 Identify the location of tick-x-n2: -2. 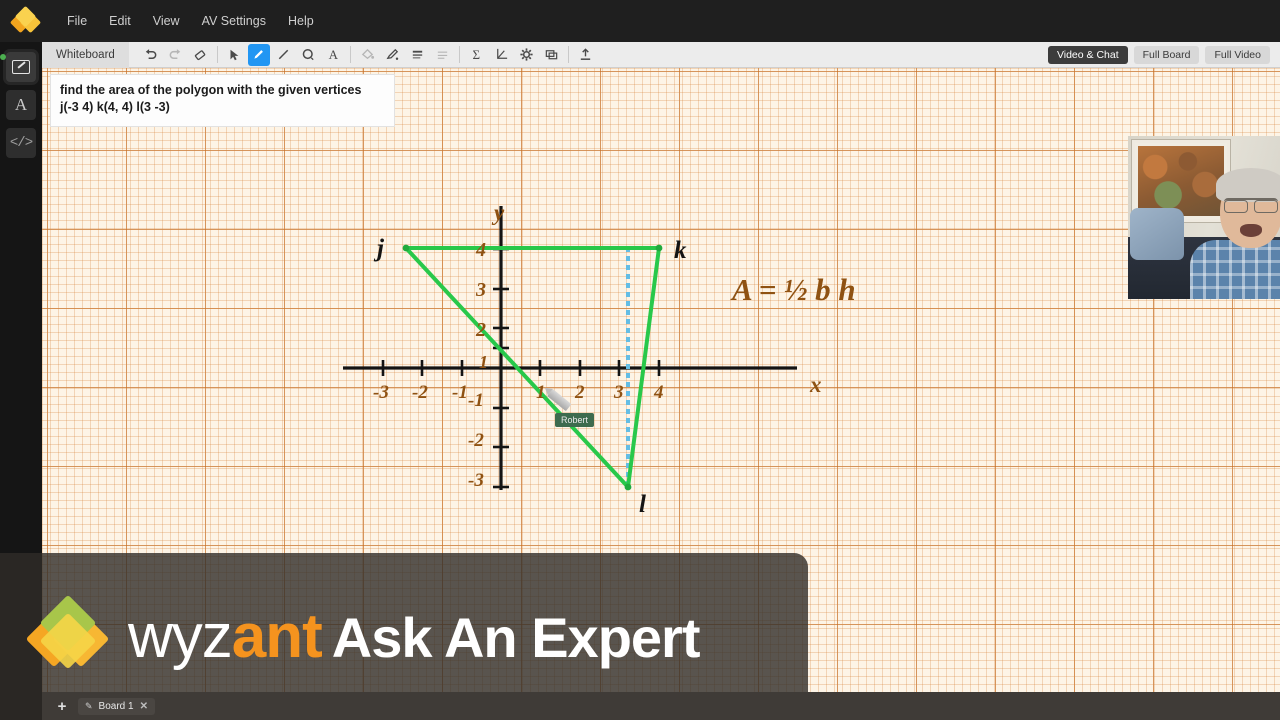
(420, 392).